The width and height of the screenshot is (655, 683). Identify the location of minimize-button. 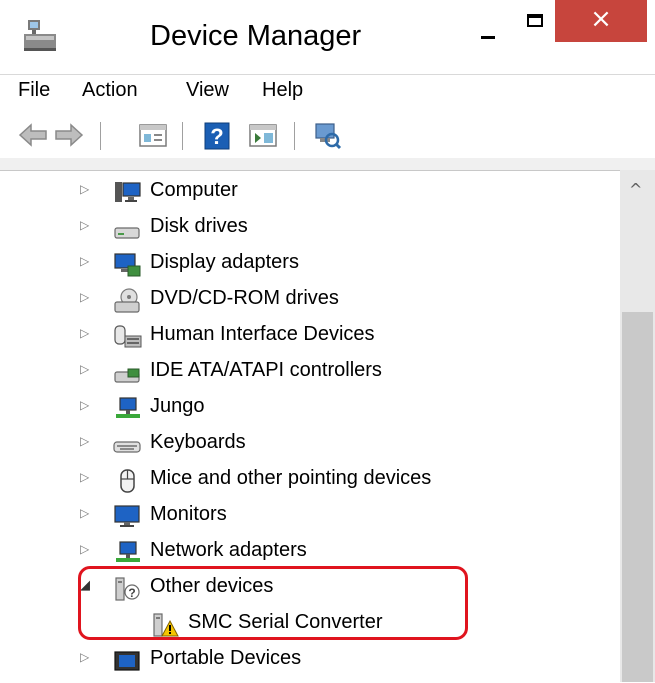
(488, 28).